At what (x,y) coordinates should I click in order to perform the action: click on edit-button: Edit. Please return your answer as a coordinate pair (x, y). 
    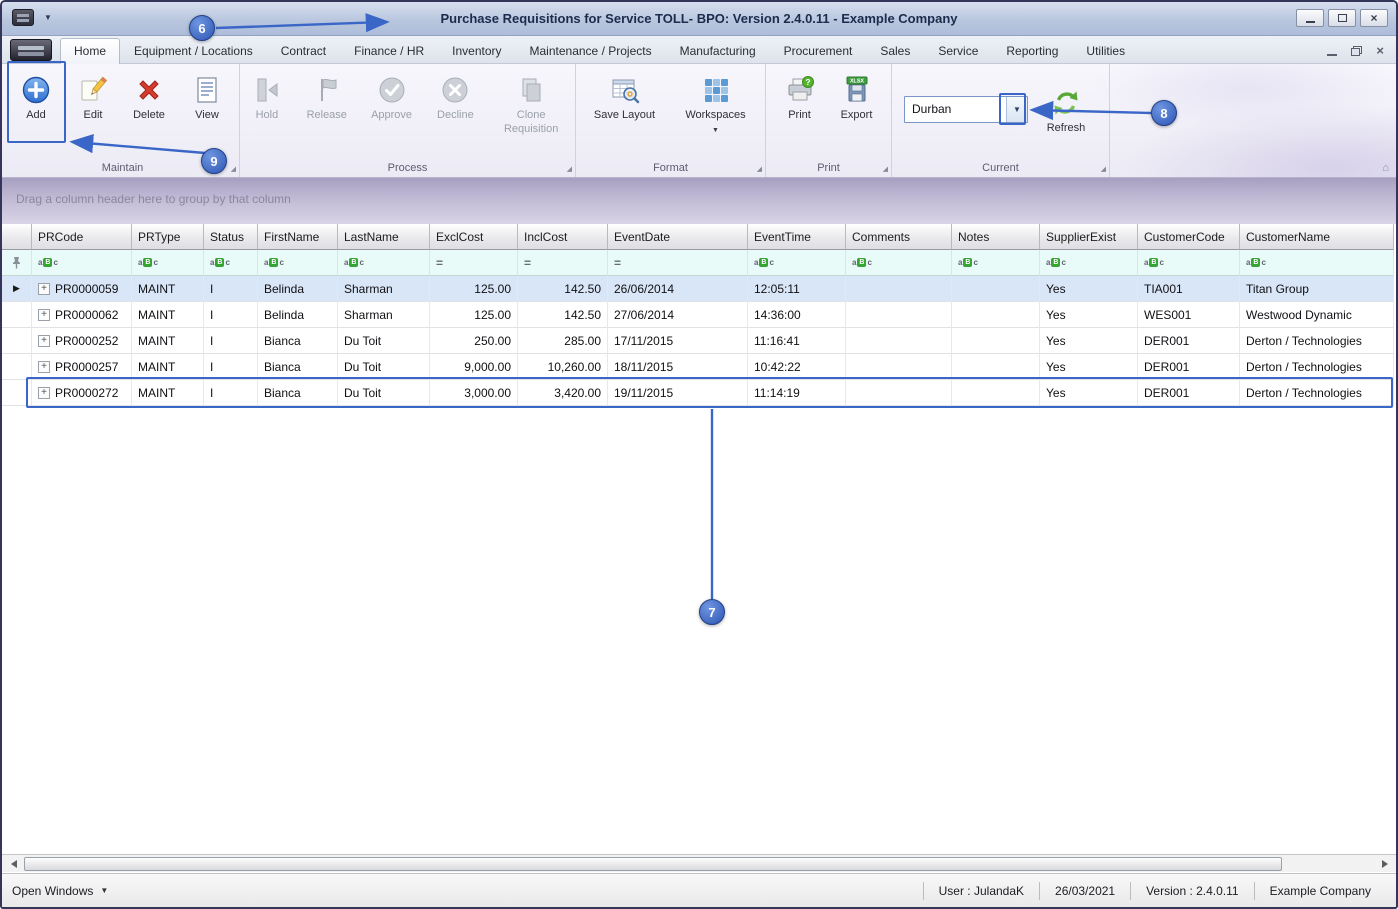
    Looking at the image, I should click on (93, 97).